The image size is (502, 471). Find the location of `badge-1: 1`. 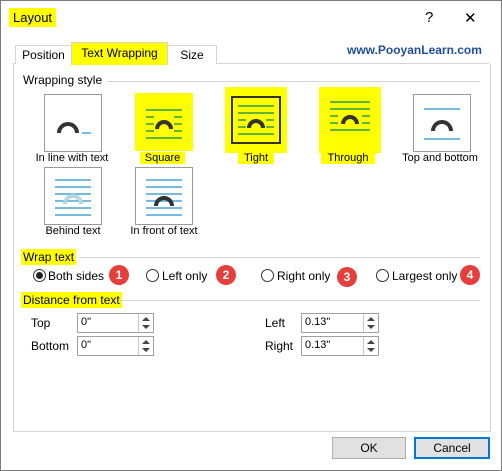

badge-1: 1 is located at coordinates (119, 275).